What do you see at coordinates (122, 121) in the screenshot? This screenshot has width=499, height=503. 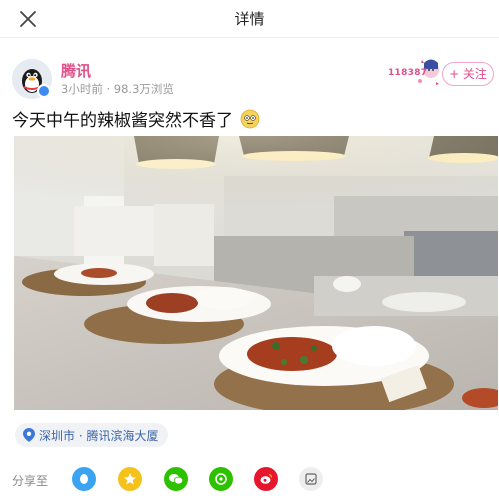 I see `post-text-content: 今天中午的辣椒酱突然不香了` at bounding box center [122, 121].